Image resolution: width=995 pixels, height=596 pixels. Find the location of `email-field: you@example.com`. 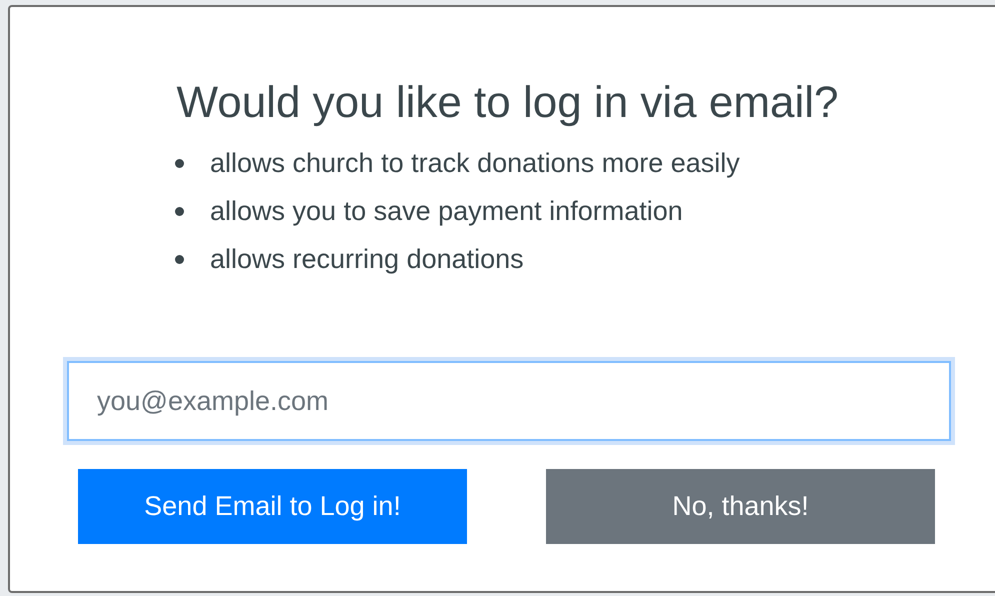

email-field: you@example.com is located at coordinates (509, 401).